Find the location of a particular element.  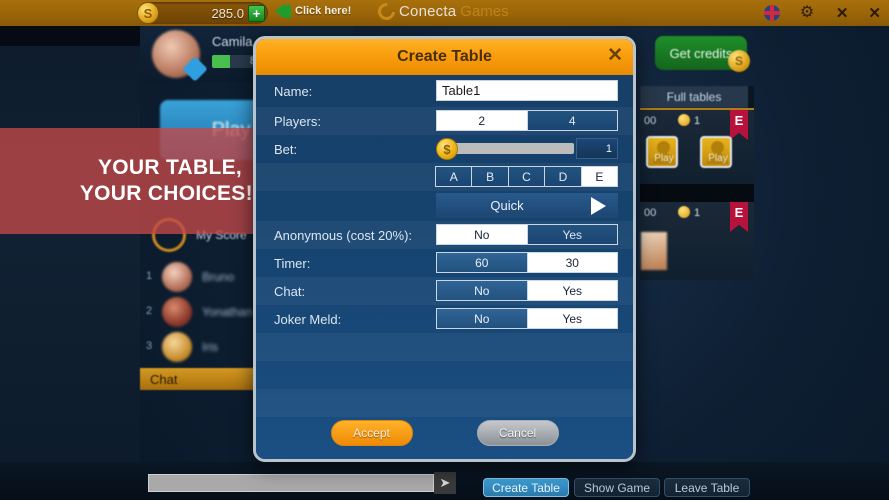

credit-coin-icon: S is located at coordinates (148, 13).